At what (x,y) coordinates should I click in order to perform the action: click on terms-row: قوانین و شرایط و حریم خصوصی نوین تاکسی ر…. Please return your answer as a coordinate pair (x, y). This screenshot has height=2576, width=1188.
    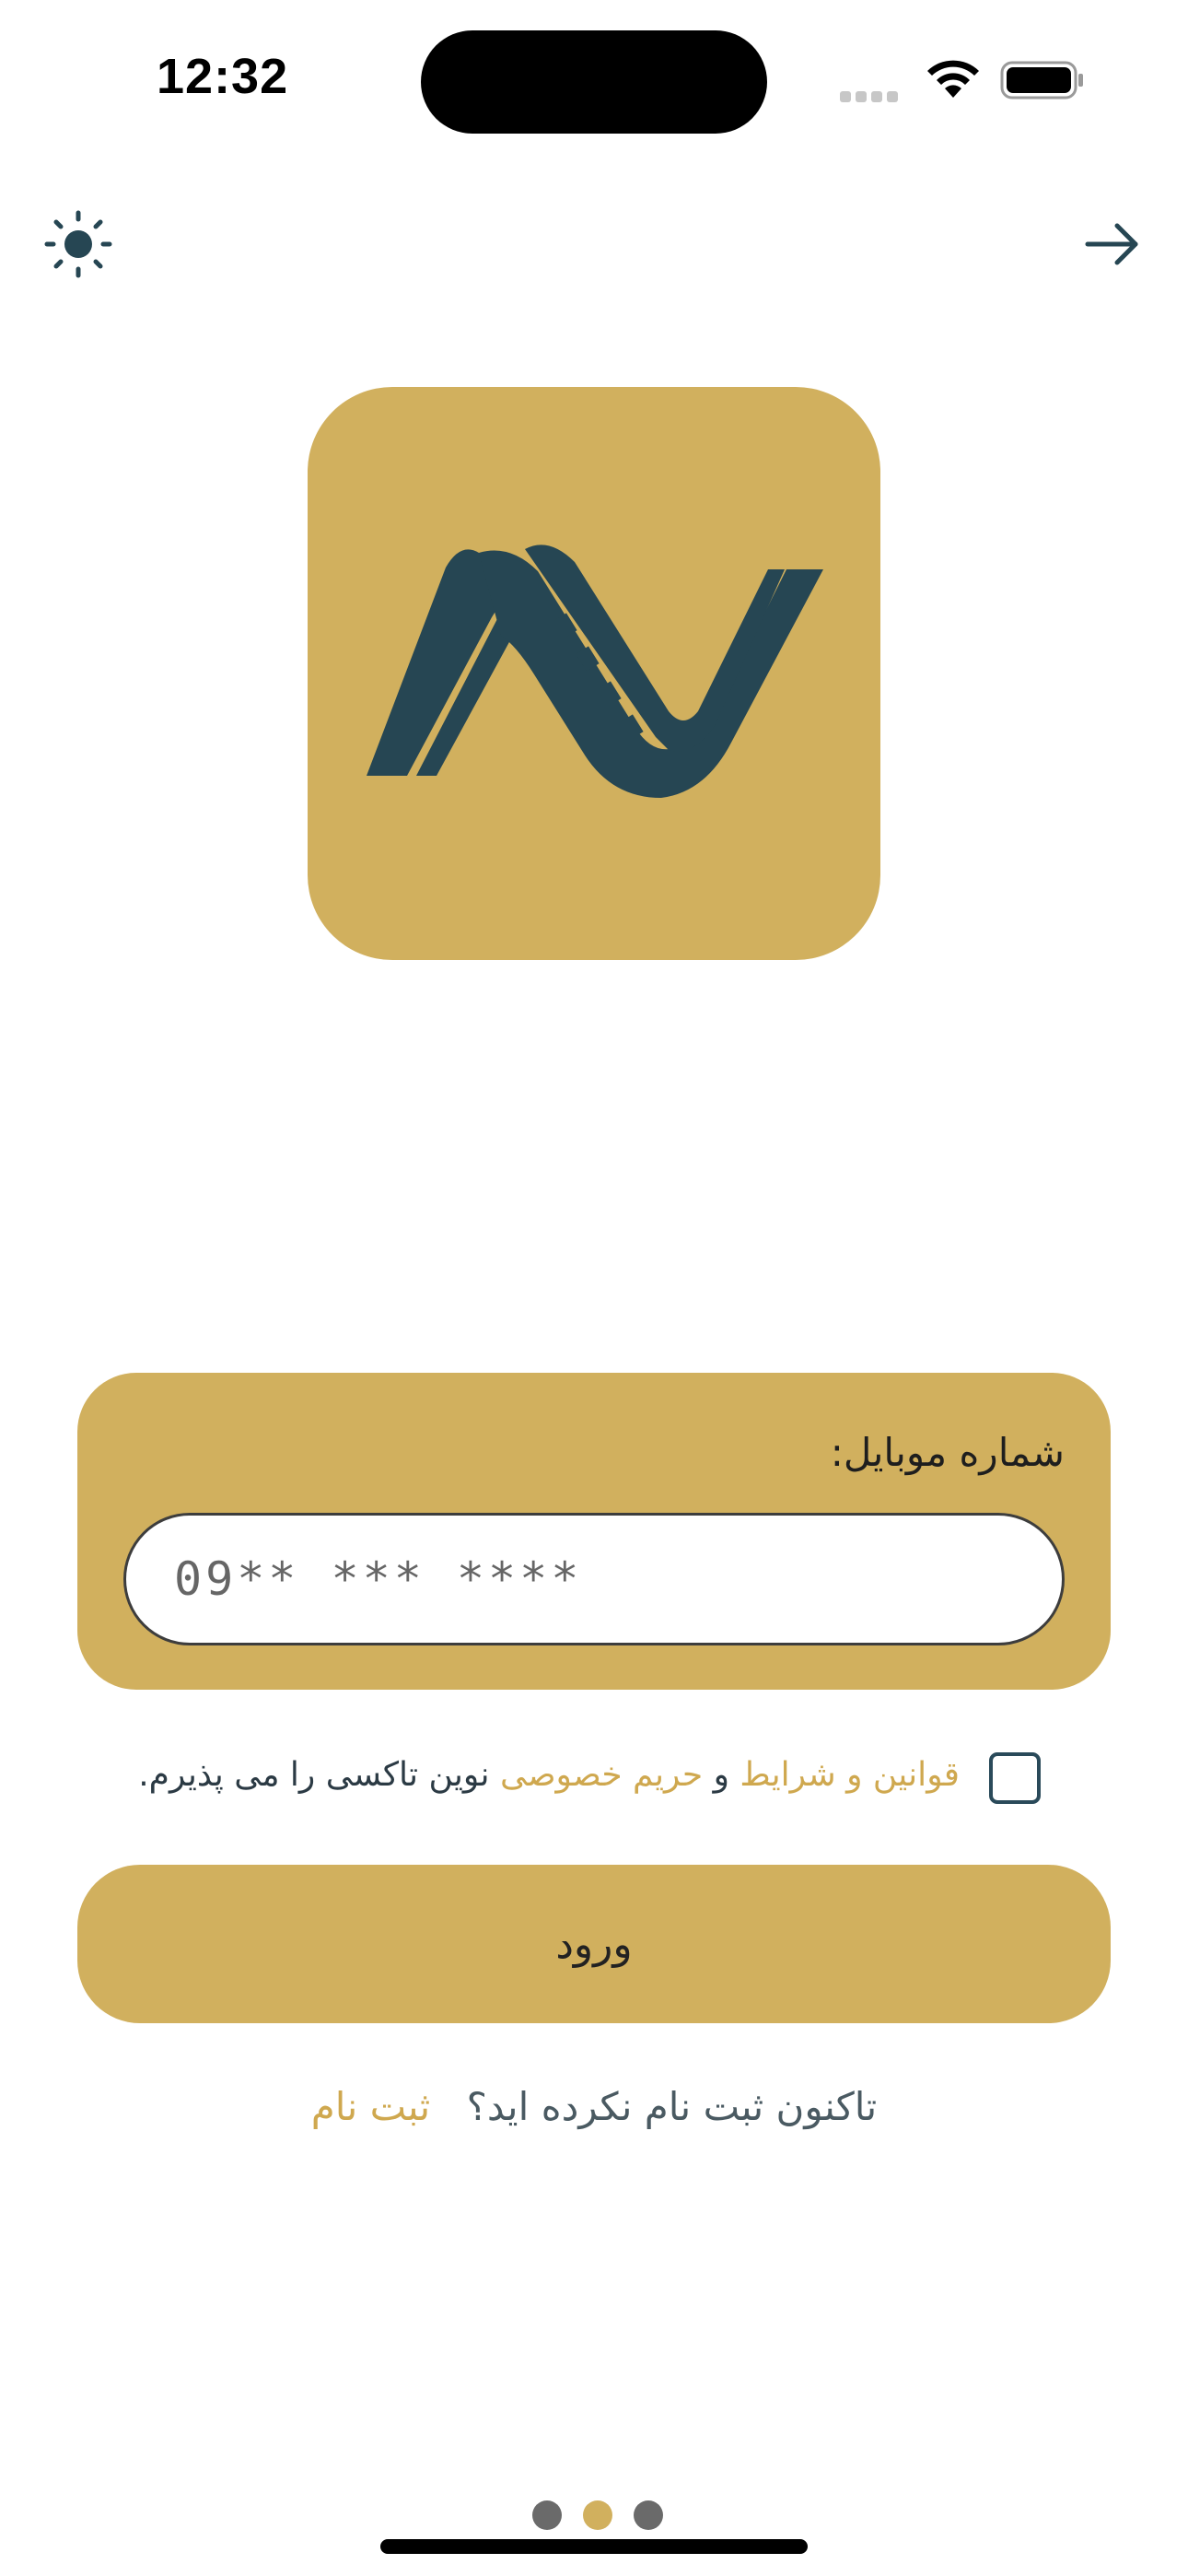
    Looking at the image, I should click on (576, 1781).